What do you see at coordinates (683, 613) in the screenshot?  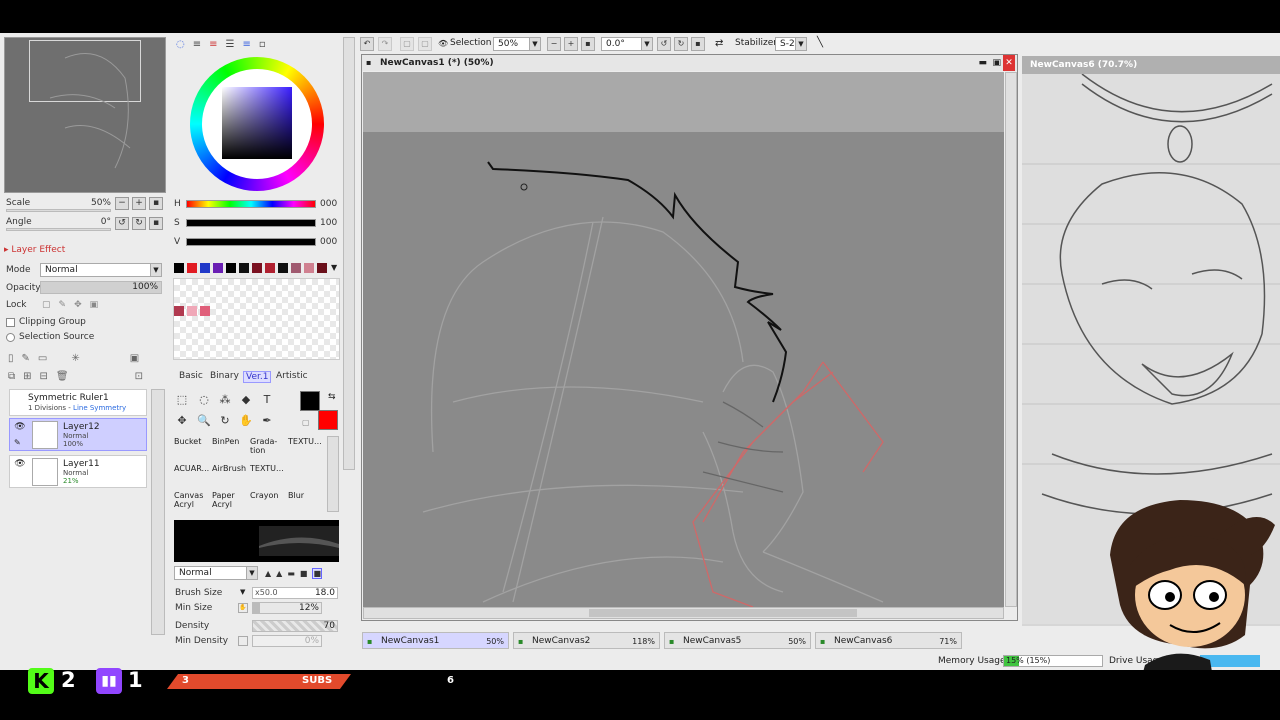 I see `canvas-horizontal-scrollbar` at bounding box center [683, 613].